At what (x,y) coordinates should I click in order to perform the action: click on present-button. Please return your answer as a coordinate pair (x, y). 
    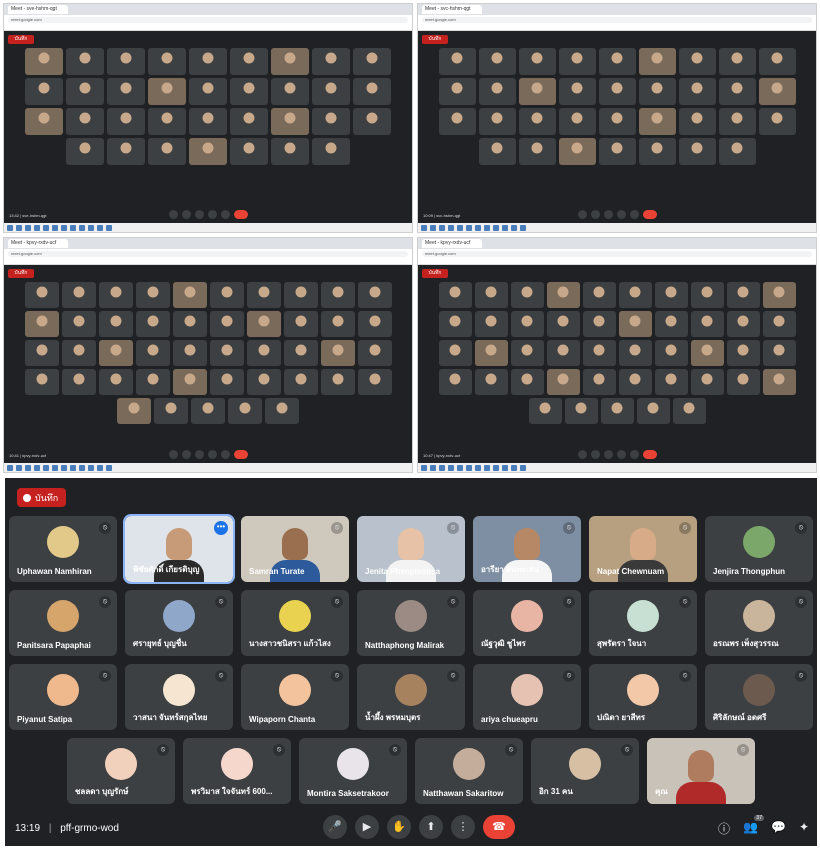
    Looking at the image, I should click on (212, 214).